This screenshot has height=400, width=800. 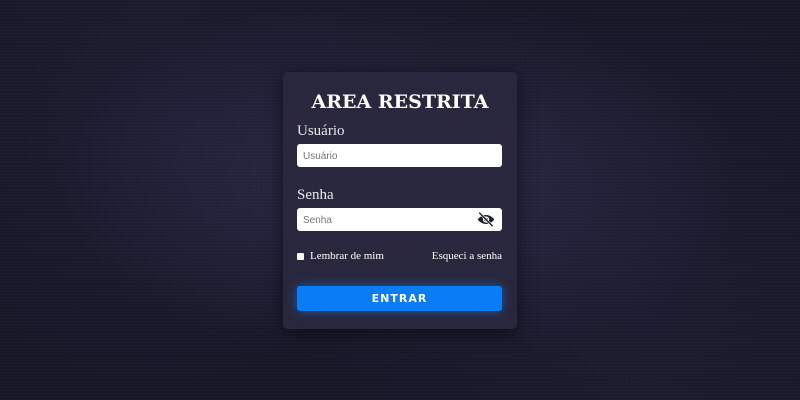 I want to click on forgot-password-link: Esqueci a senha, so click(x=467, y=256).